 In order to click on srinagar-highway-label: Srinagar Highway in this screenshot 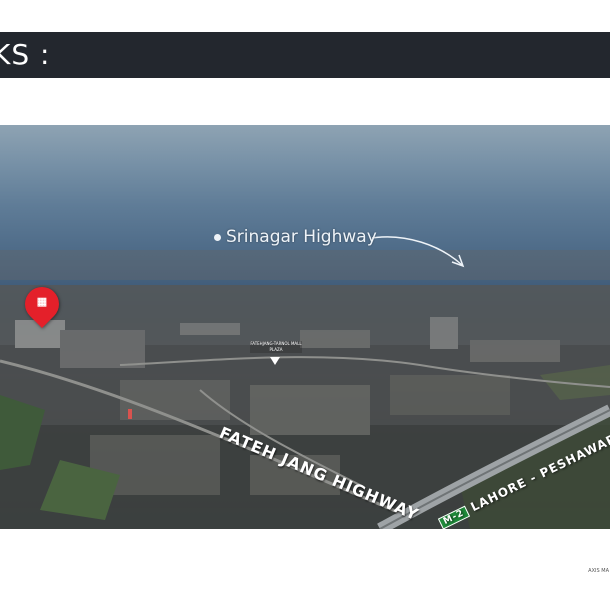, I will do `click(301, 237)`.